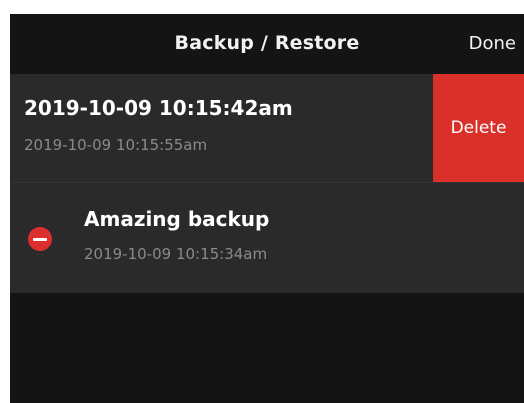 This screenshot has width=524, height=403. I want to click on done-button: Done, so click(492, 43).